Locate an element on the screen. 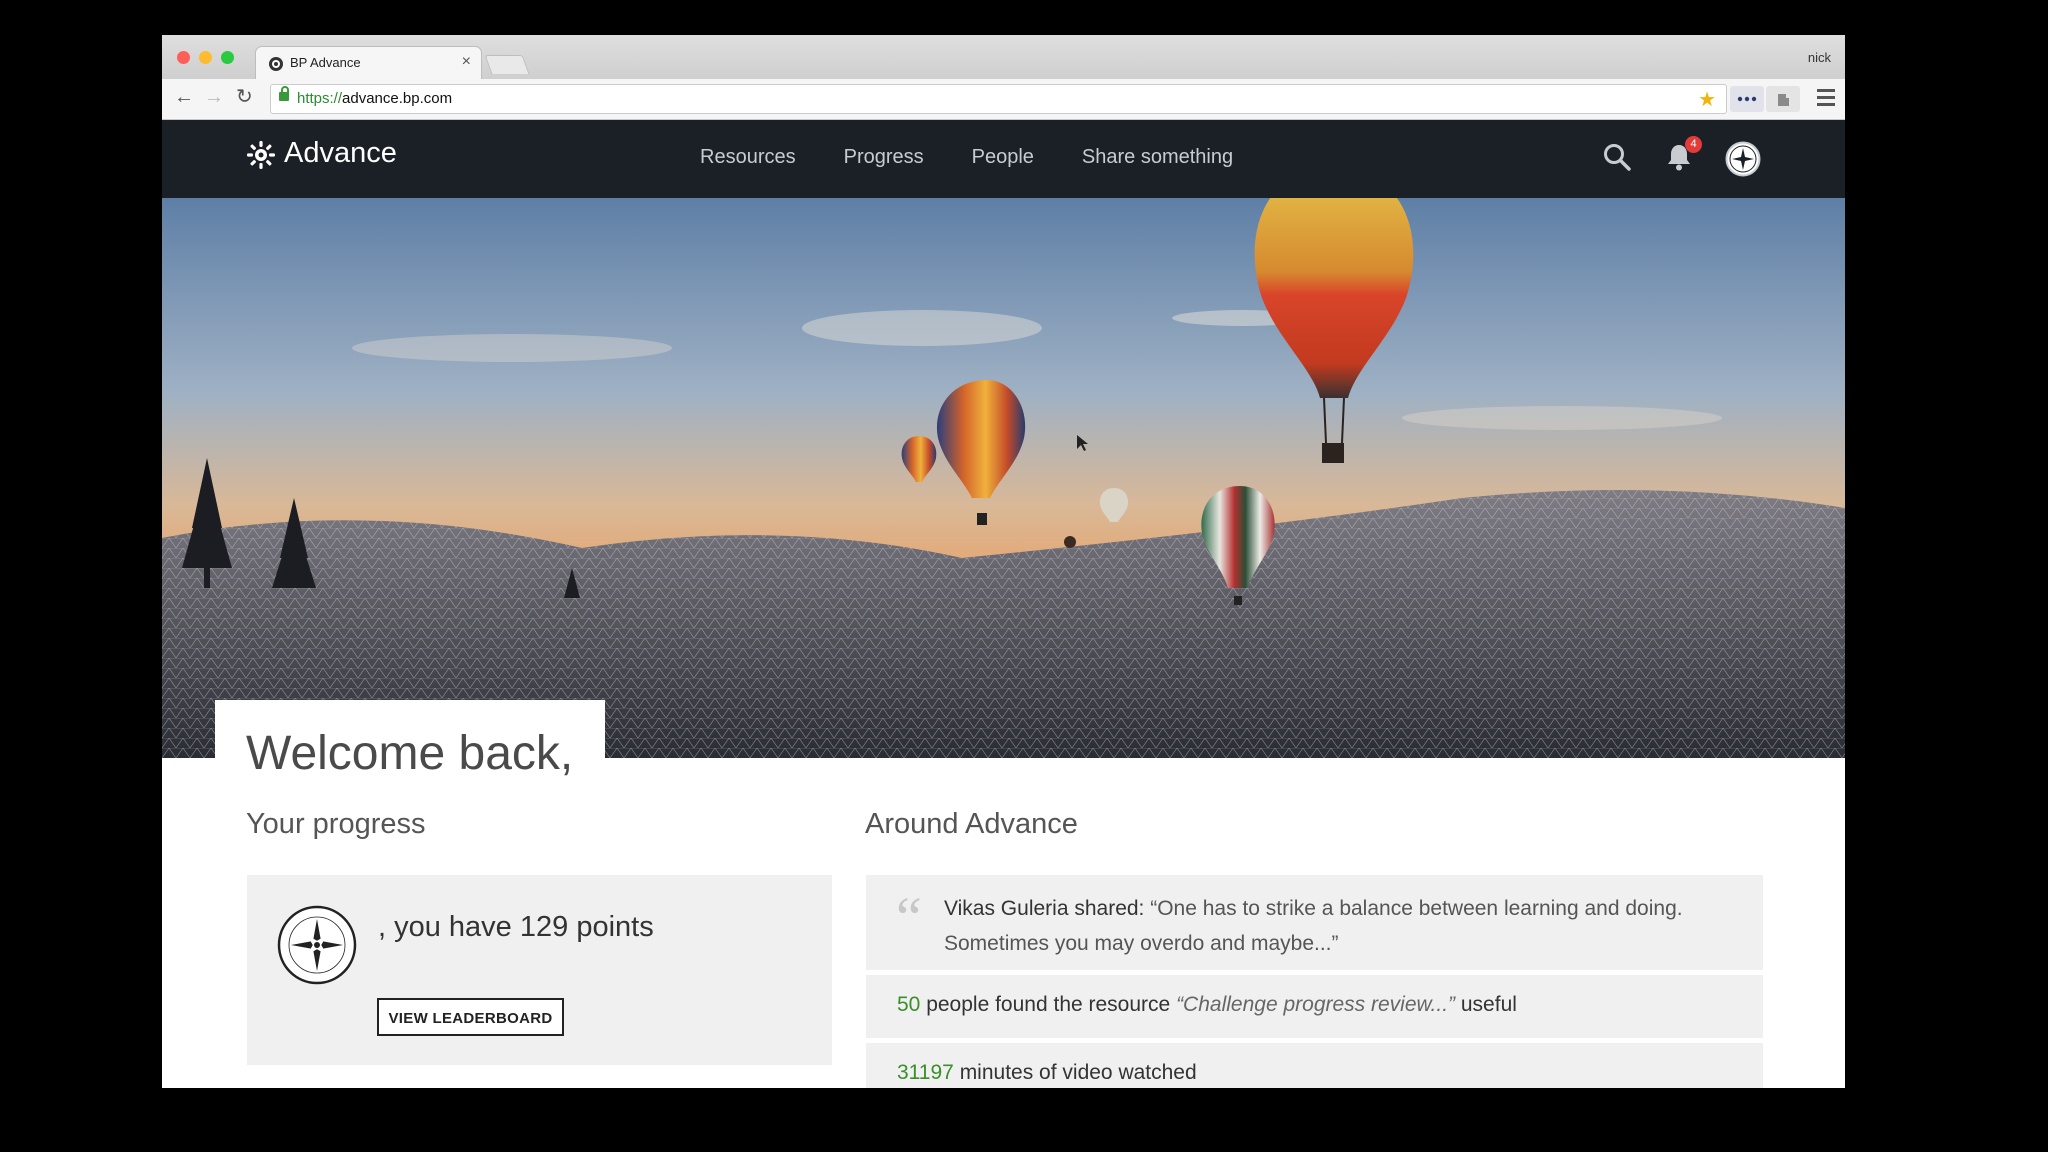  url-text: https://advance.bp.com is located at coordinates (375, 98).